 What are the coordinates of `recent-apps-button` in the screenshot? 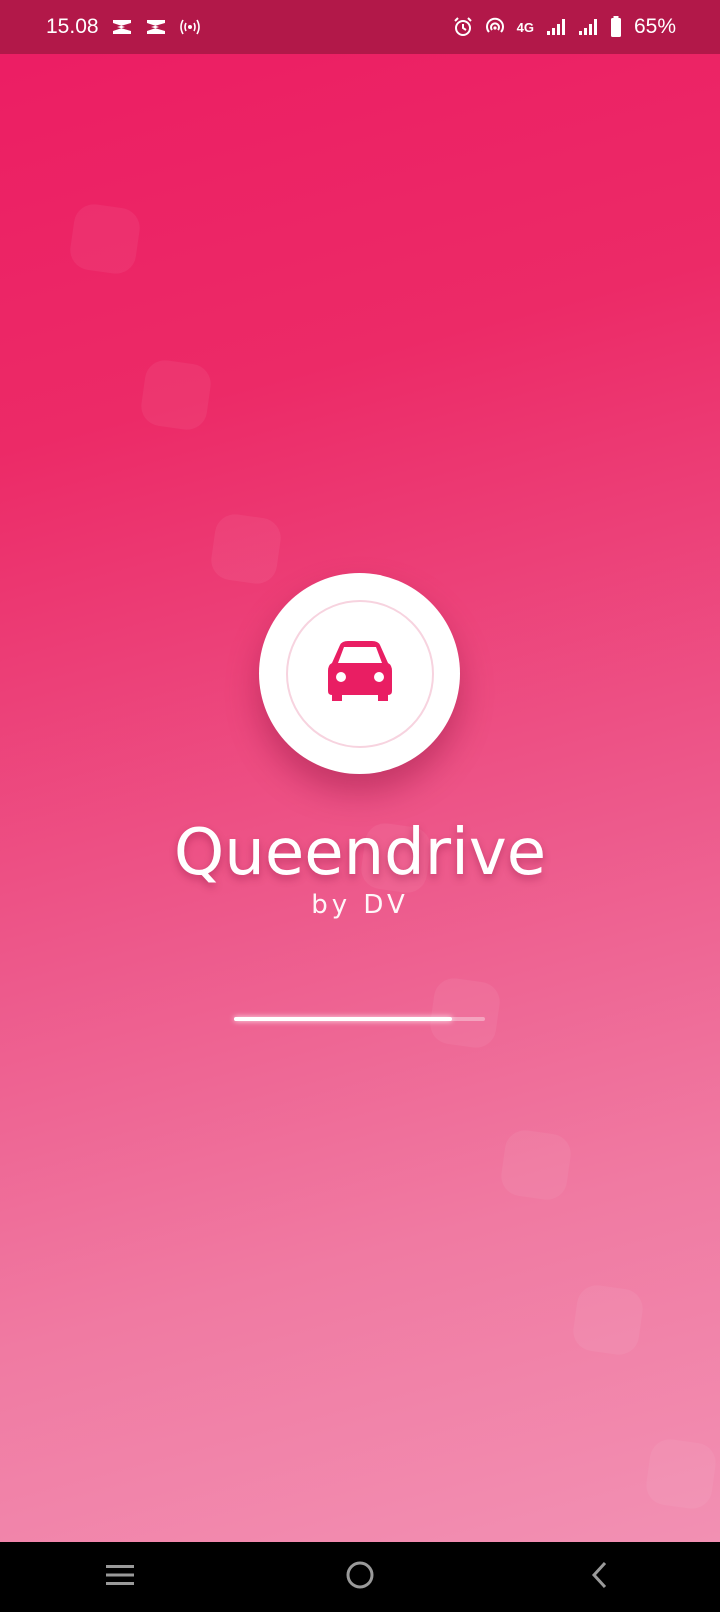 It's located at (120, 1577).